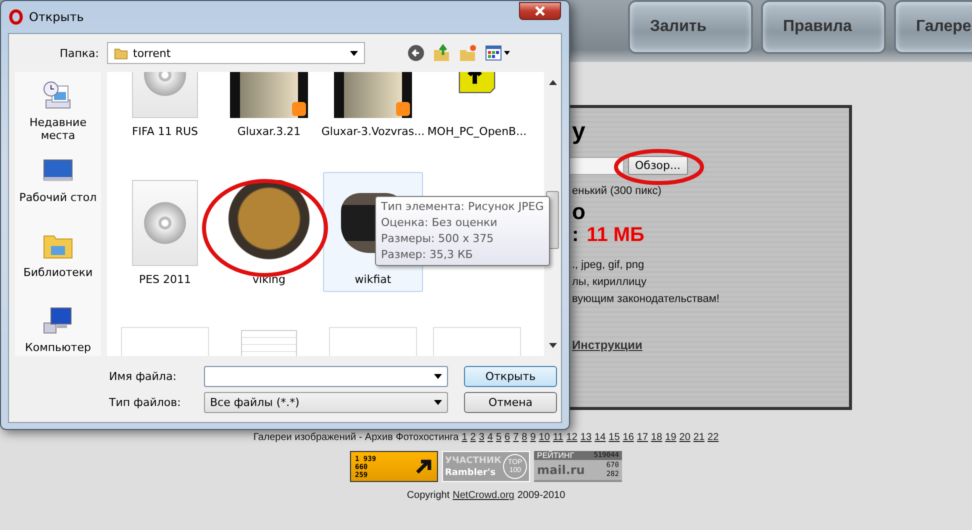 The image size is (972, 530). What do you see at coordinates (16, 17) in the screenshot?
I see `app-logo-icon` at bounding box center [16, 17].